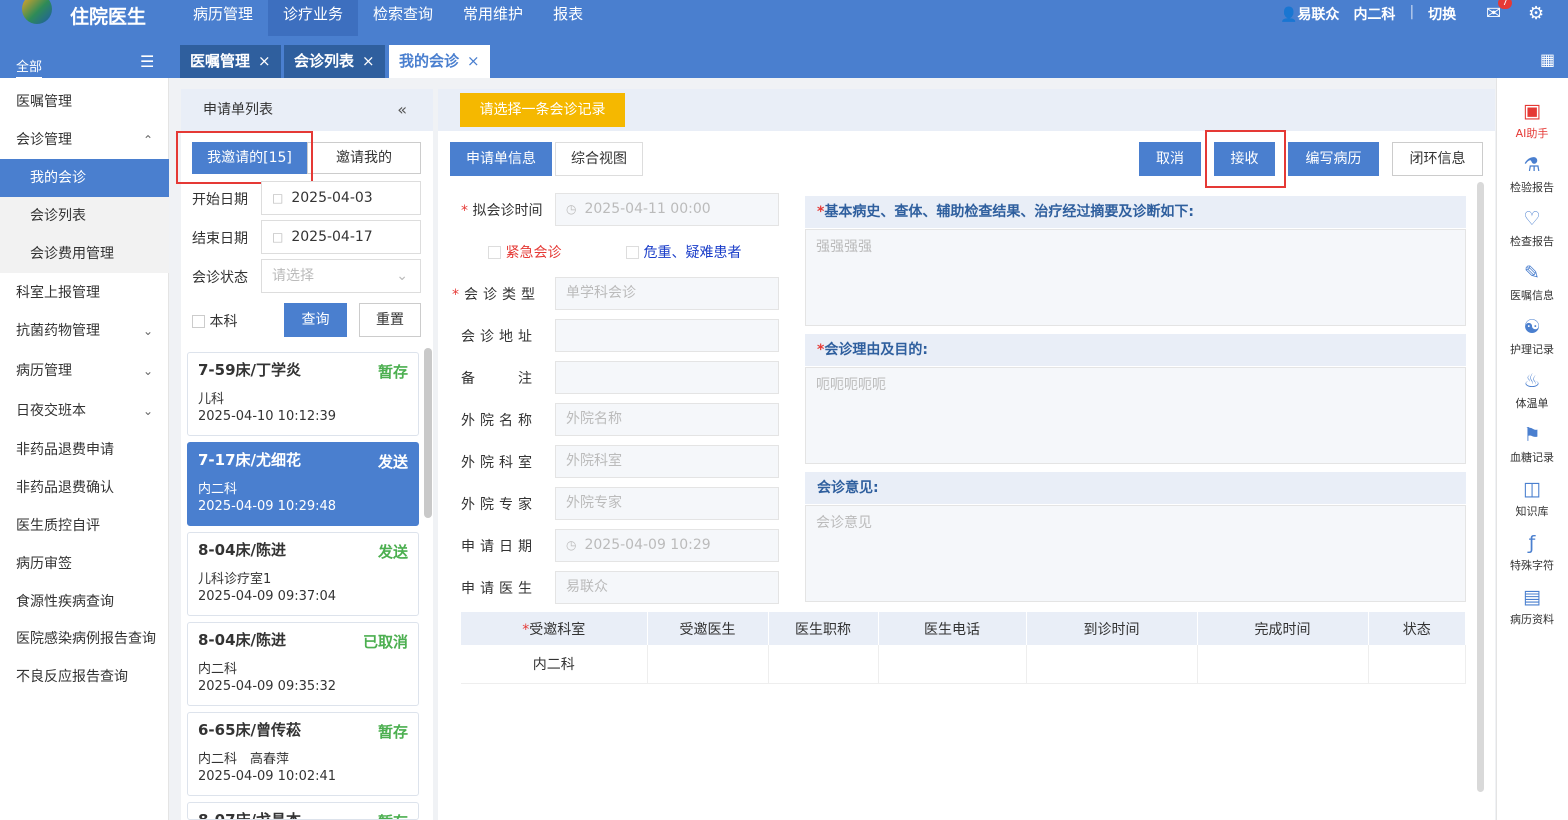  What do you see at coordinates (1442, 14) in the screenshot?
I see `switch-button: 切换` at bounding box center [1442, 14].